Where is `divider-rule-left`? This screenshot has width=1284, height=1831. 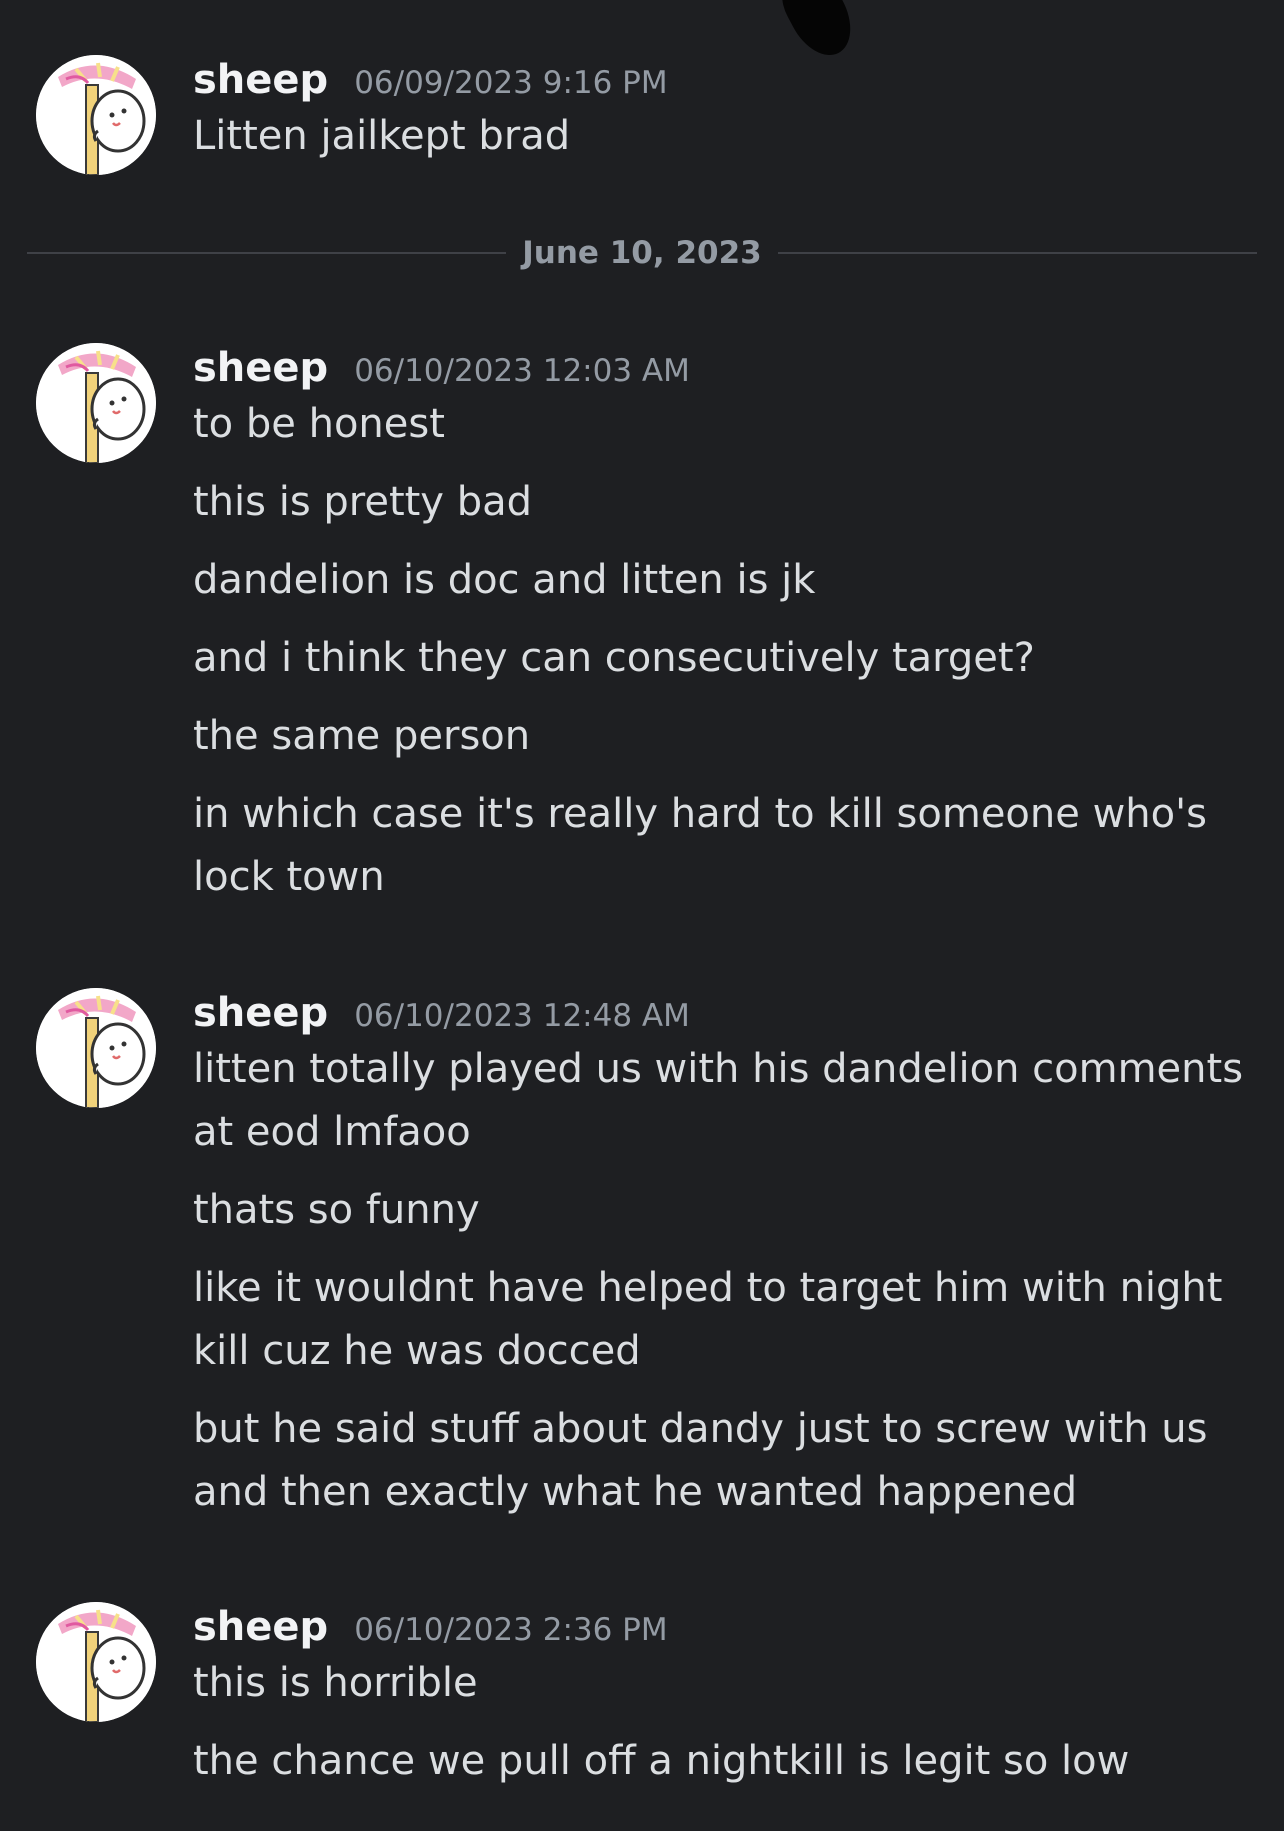 divider-rule-left is located at coordinates (266, 253).